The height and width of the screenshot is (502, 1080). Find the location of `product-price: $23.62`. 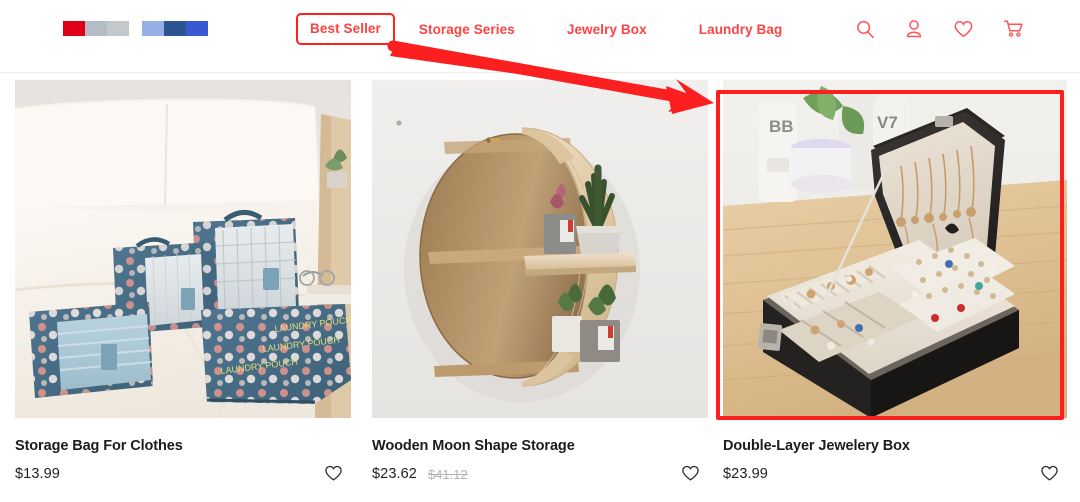

product-price: $23.62 is located at coordinates (394, 474).